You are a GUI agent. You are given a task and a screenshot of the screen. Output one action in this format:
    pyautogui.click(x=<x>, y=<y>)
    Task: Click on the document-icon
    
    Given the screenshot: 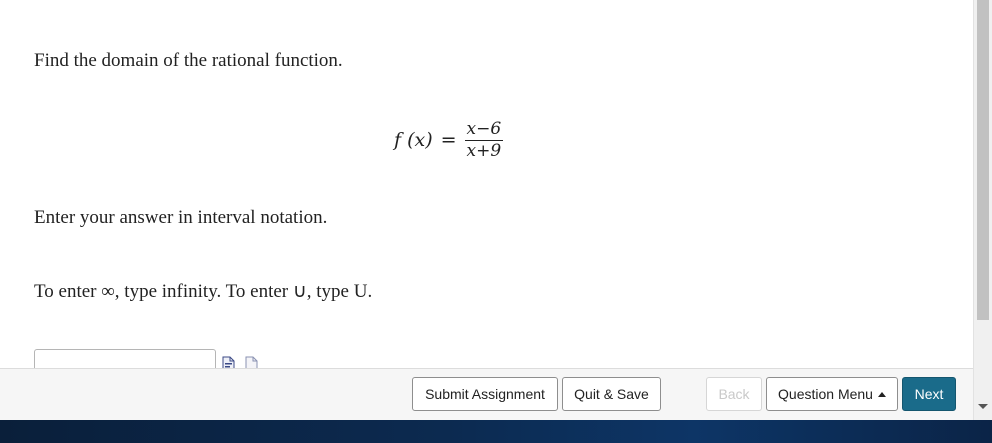 What is the action you would take?
    pyautogui.click(x=251, y=362)
    